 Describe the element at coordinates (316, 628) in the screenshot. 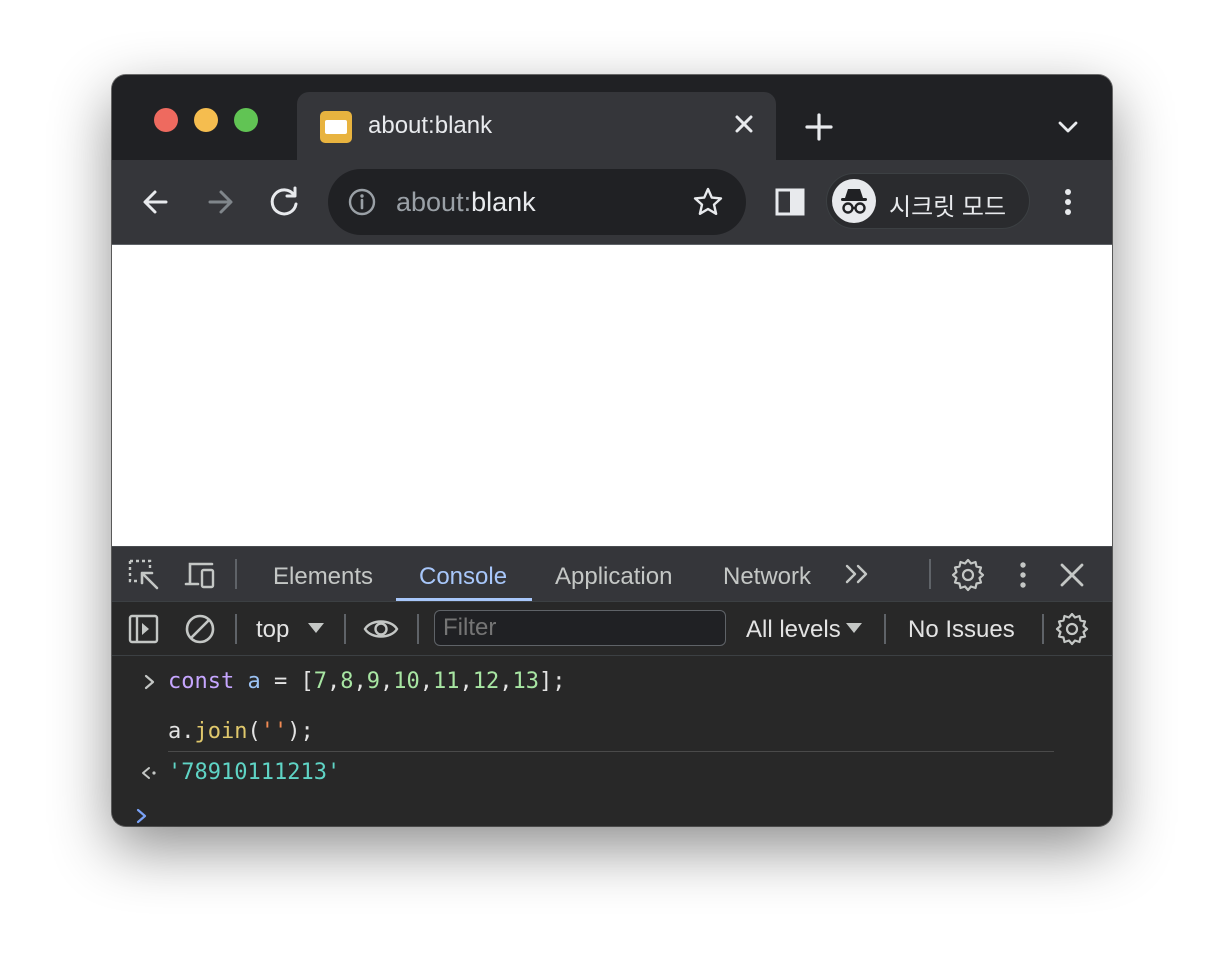

I see `context-dropdown-caret-icon` at that location.